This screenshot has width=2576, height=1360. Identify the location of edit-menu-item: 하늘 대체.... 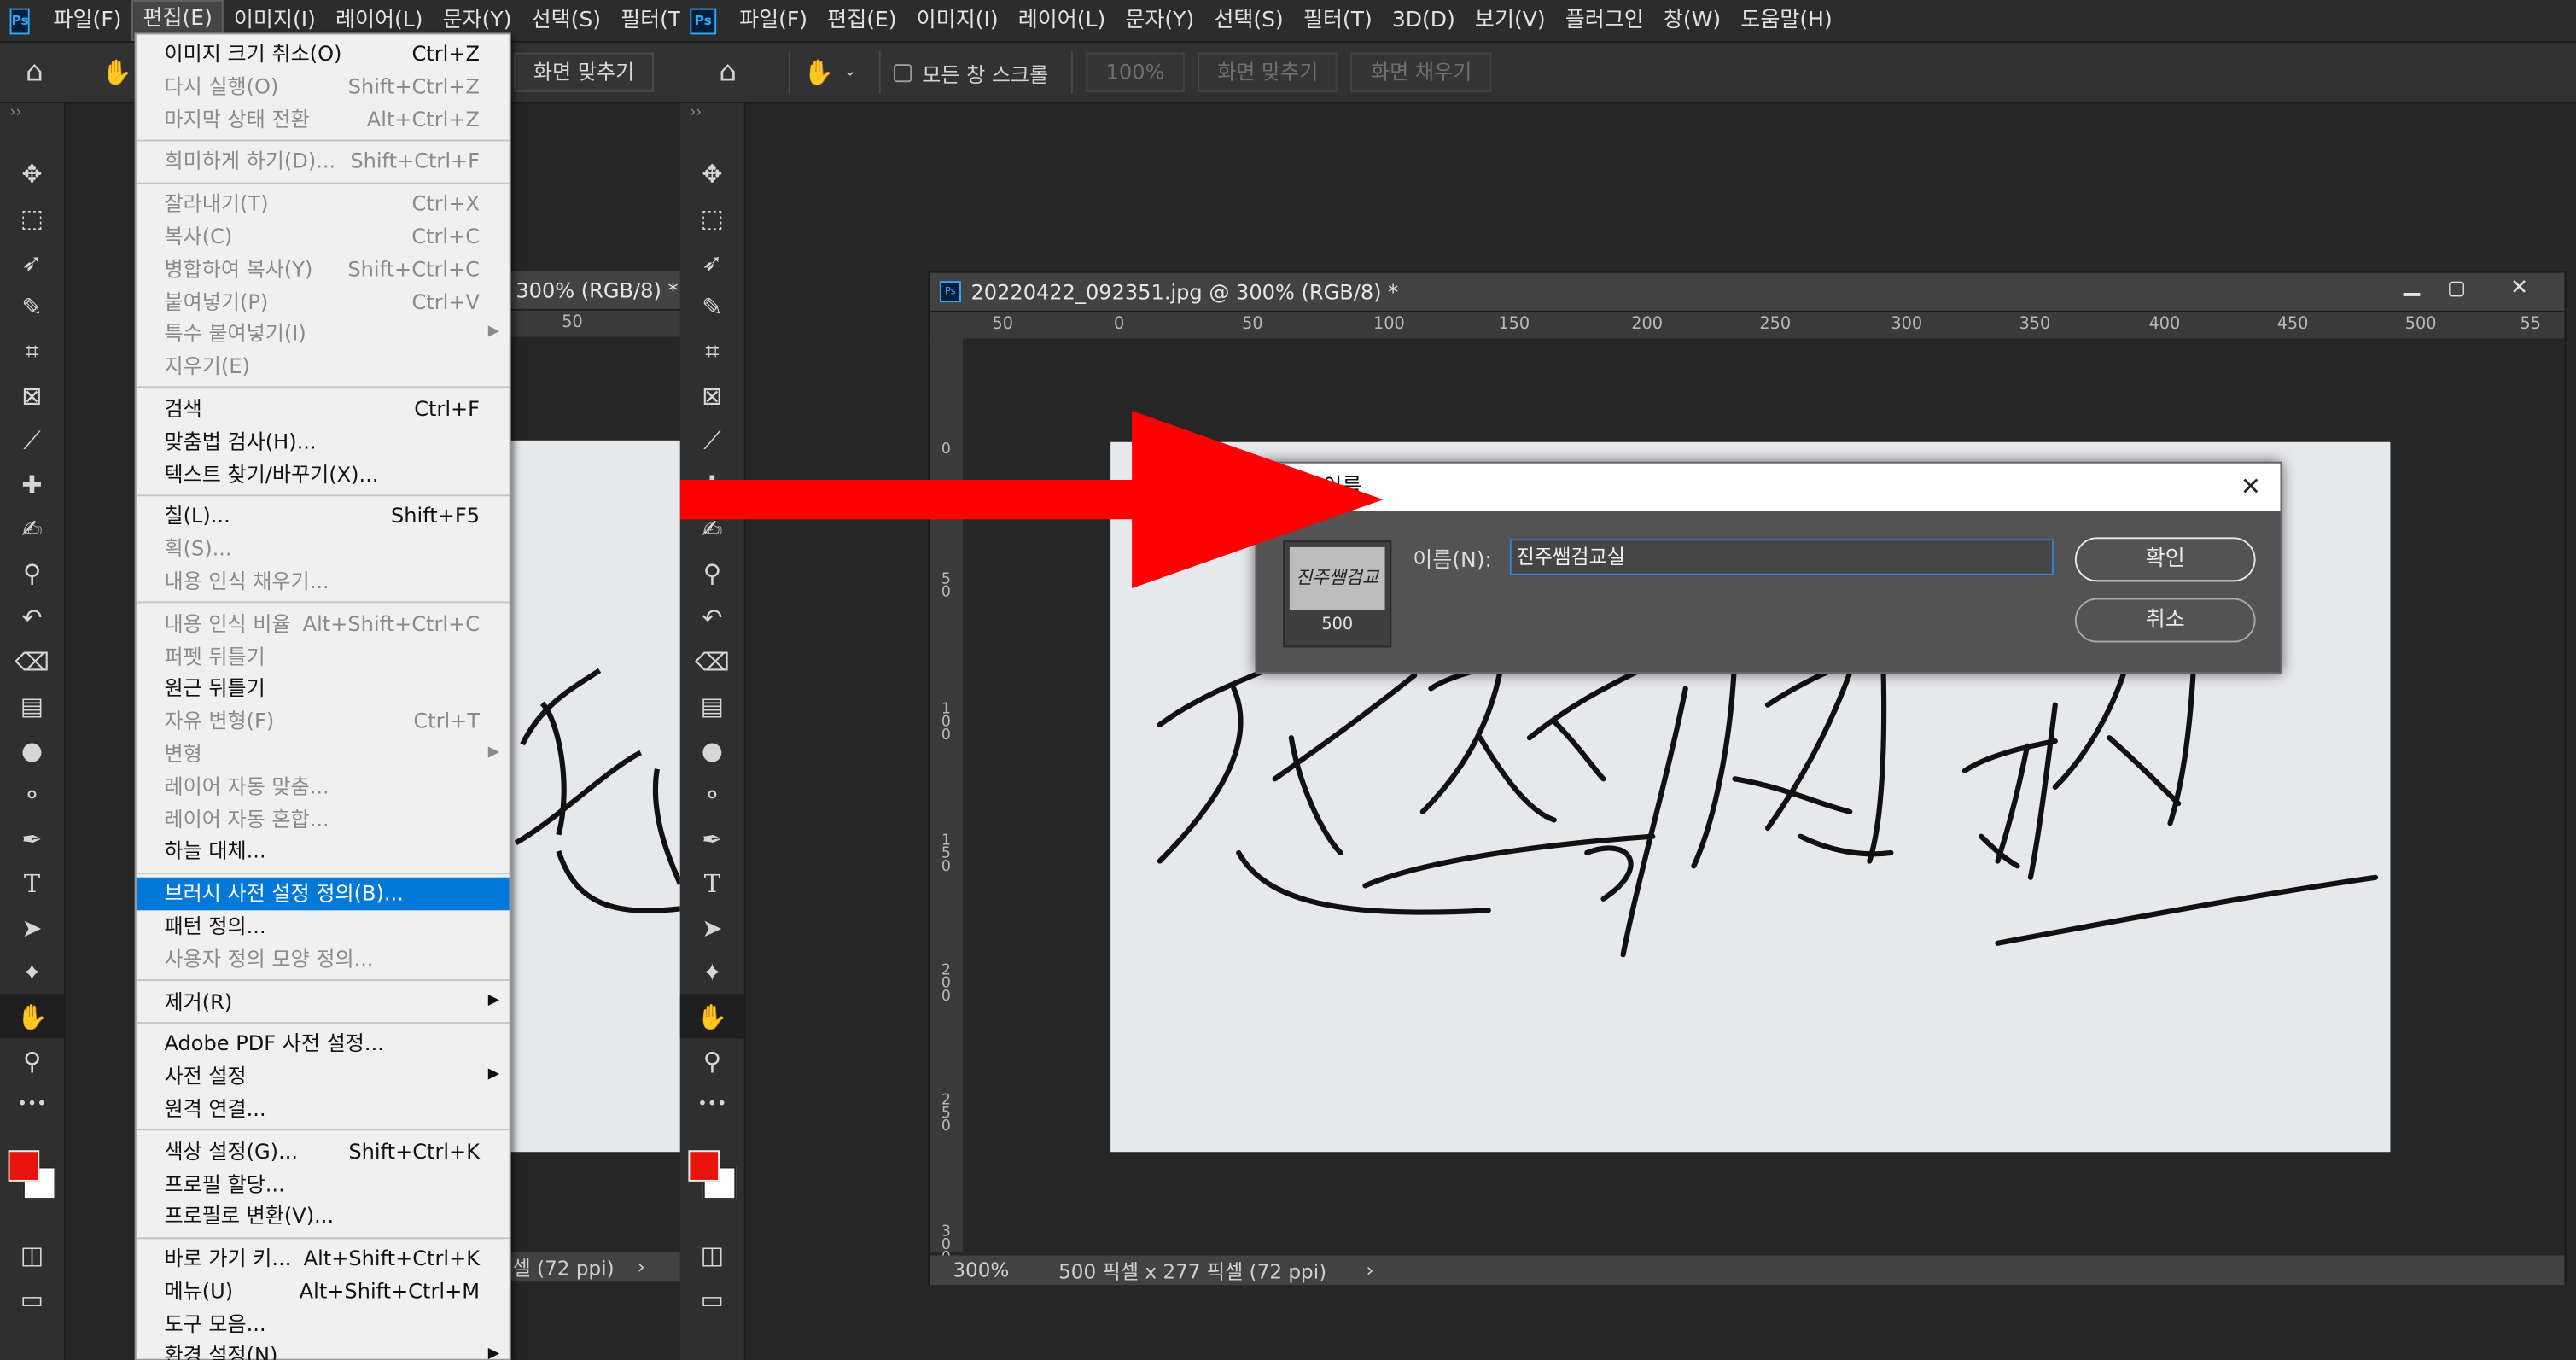
(323, 851).